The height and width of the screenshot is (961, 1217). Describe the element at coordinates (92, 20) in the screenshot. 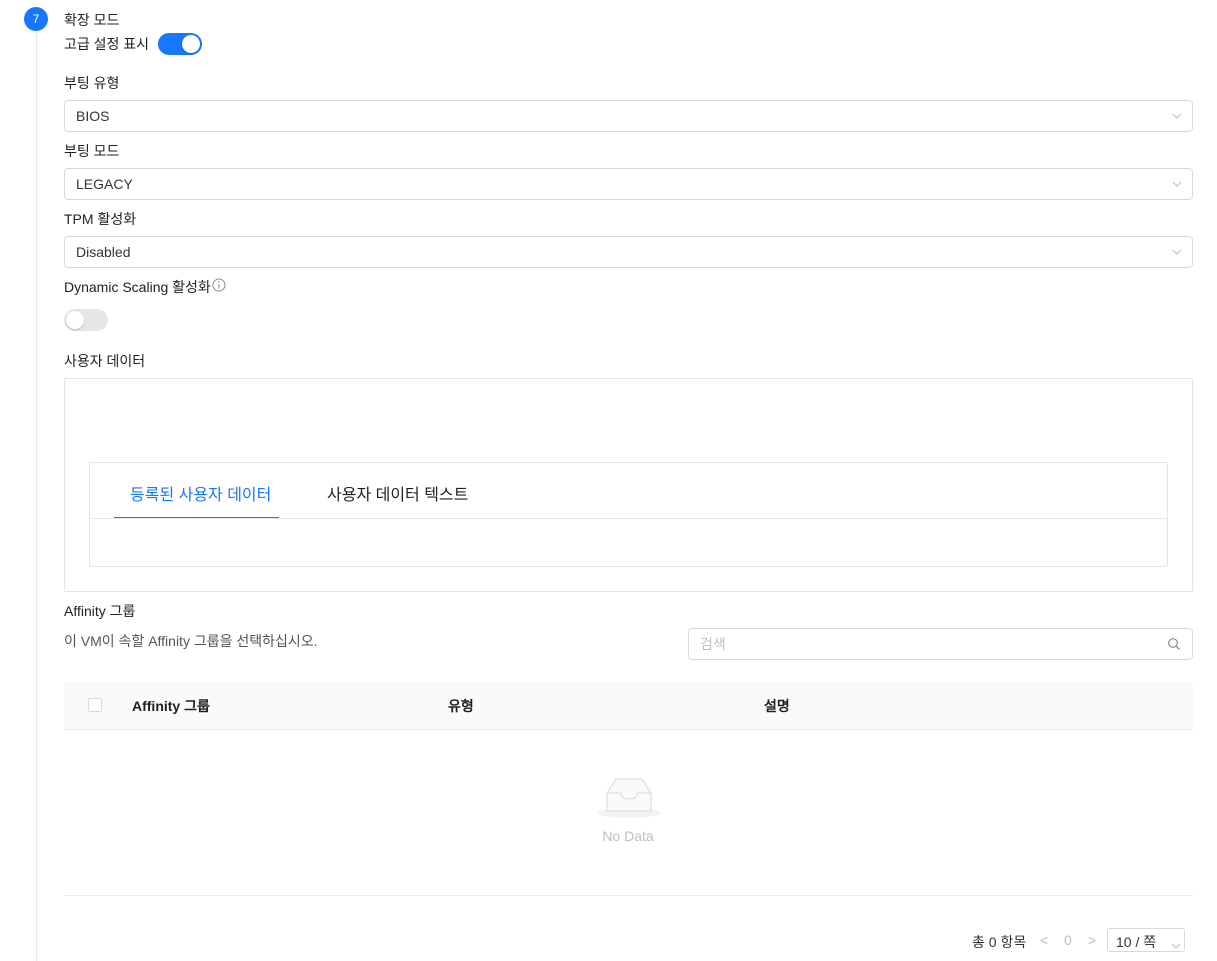

I see `step-title: 확장 모드` at that location.